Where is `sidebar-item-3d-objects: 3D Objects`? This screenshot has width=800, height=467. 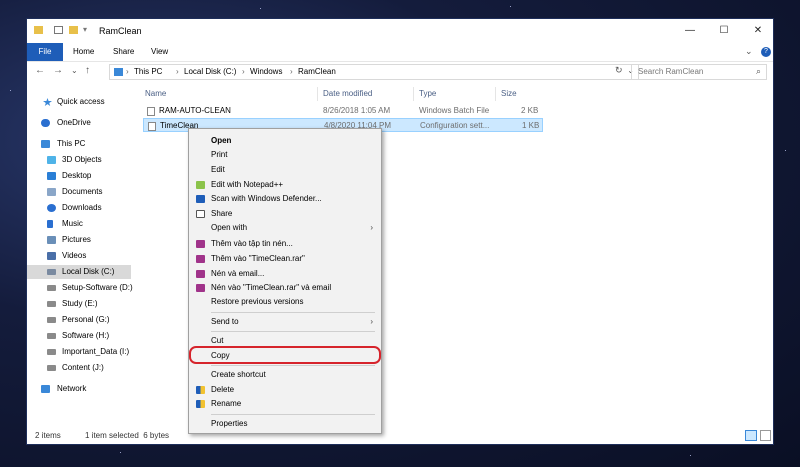
sidebar-item-3d-objects: 3D Objects is located at coordinates (80, 160).